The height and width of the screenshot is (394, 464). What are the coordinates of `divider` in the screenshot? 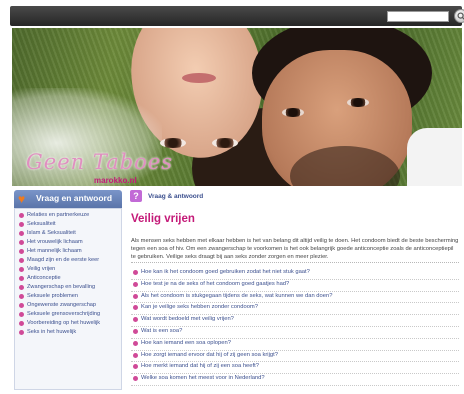 It's located at (295, 262).